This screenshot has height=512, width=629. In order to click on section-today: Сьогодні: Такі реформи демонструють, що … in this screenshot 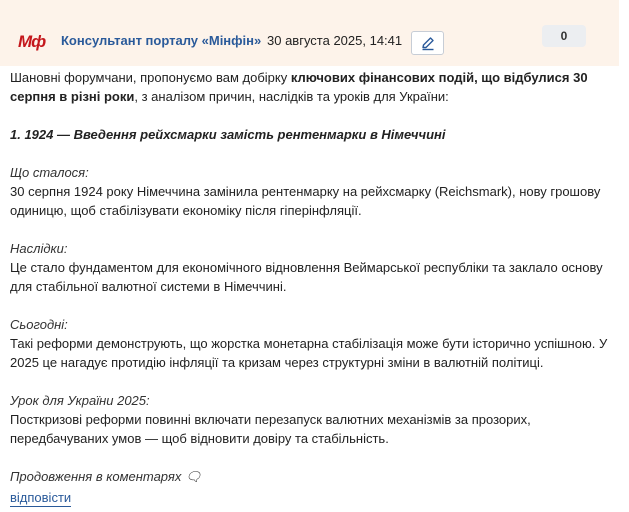, I will do `click(313, 343)`.